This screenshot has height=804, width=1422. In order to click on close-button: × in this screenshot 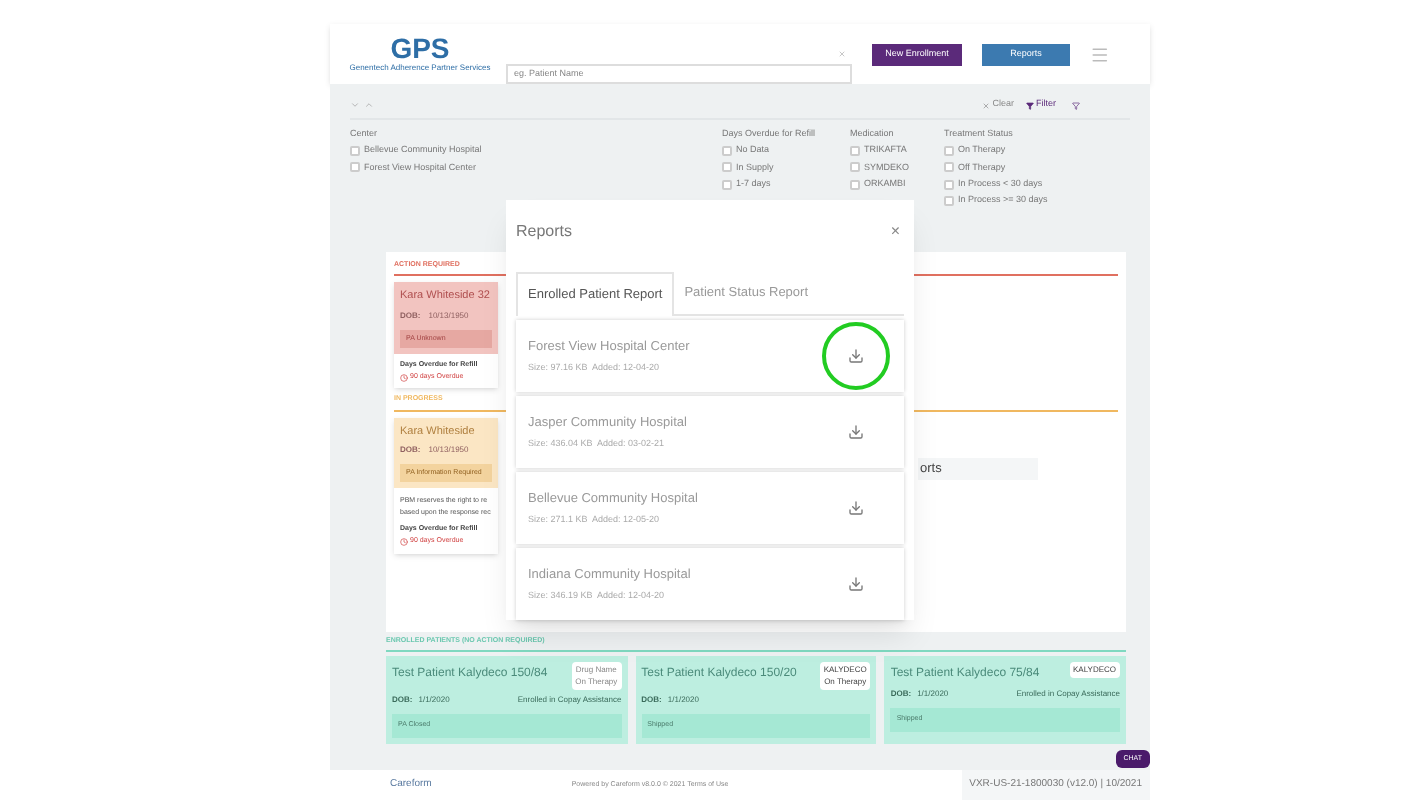, I will do `click(895, 232)`.